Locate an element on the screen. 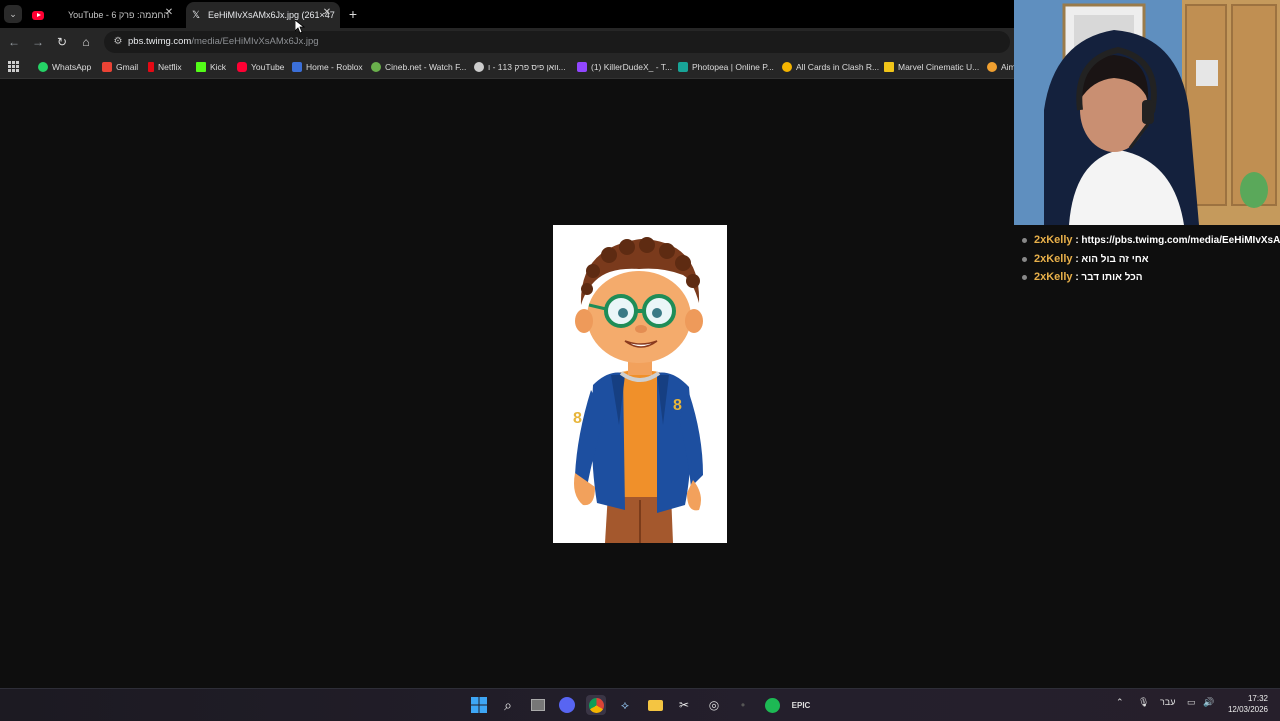 Image resolution: width=1280 pixels, height=721 pixels. bookmark-label: Aim is located at coordinates (1007, 67).